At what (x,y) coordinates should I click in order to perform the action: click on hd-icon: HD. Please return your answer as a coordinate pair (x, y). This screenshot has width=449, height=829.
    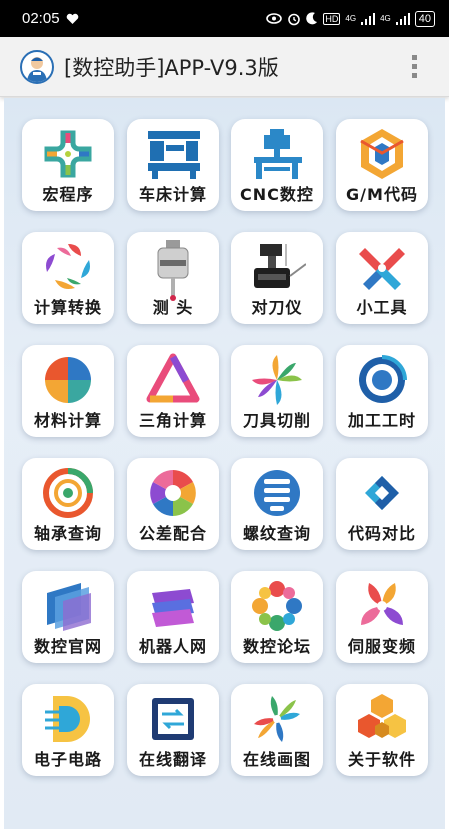
    Looking at the image, I should click on (332, 18).